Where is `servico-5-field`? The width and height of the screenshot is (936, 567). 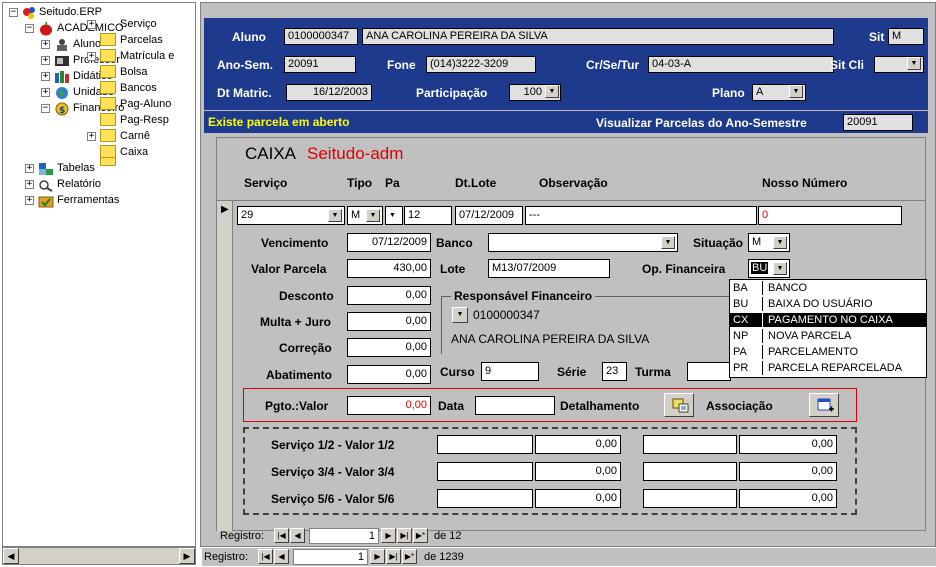 servico-5-field is located at coordinates (485, 498).